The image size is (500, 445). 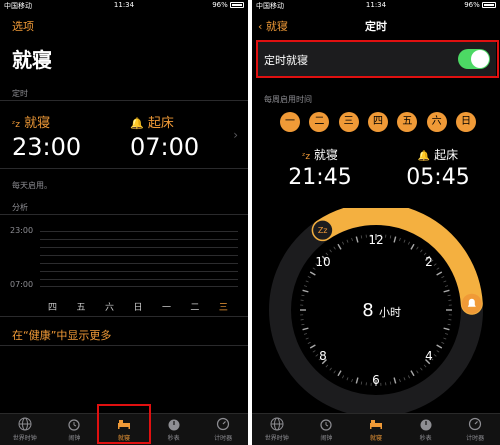 What do you see at coordinates (165, 147) in the screenshot?
I see `wake-value: 07:00` at bounding box center [165, 147].